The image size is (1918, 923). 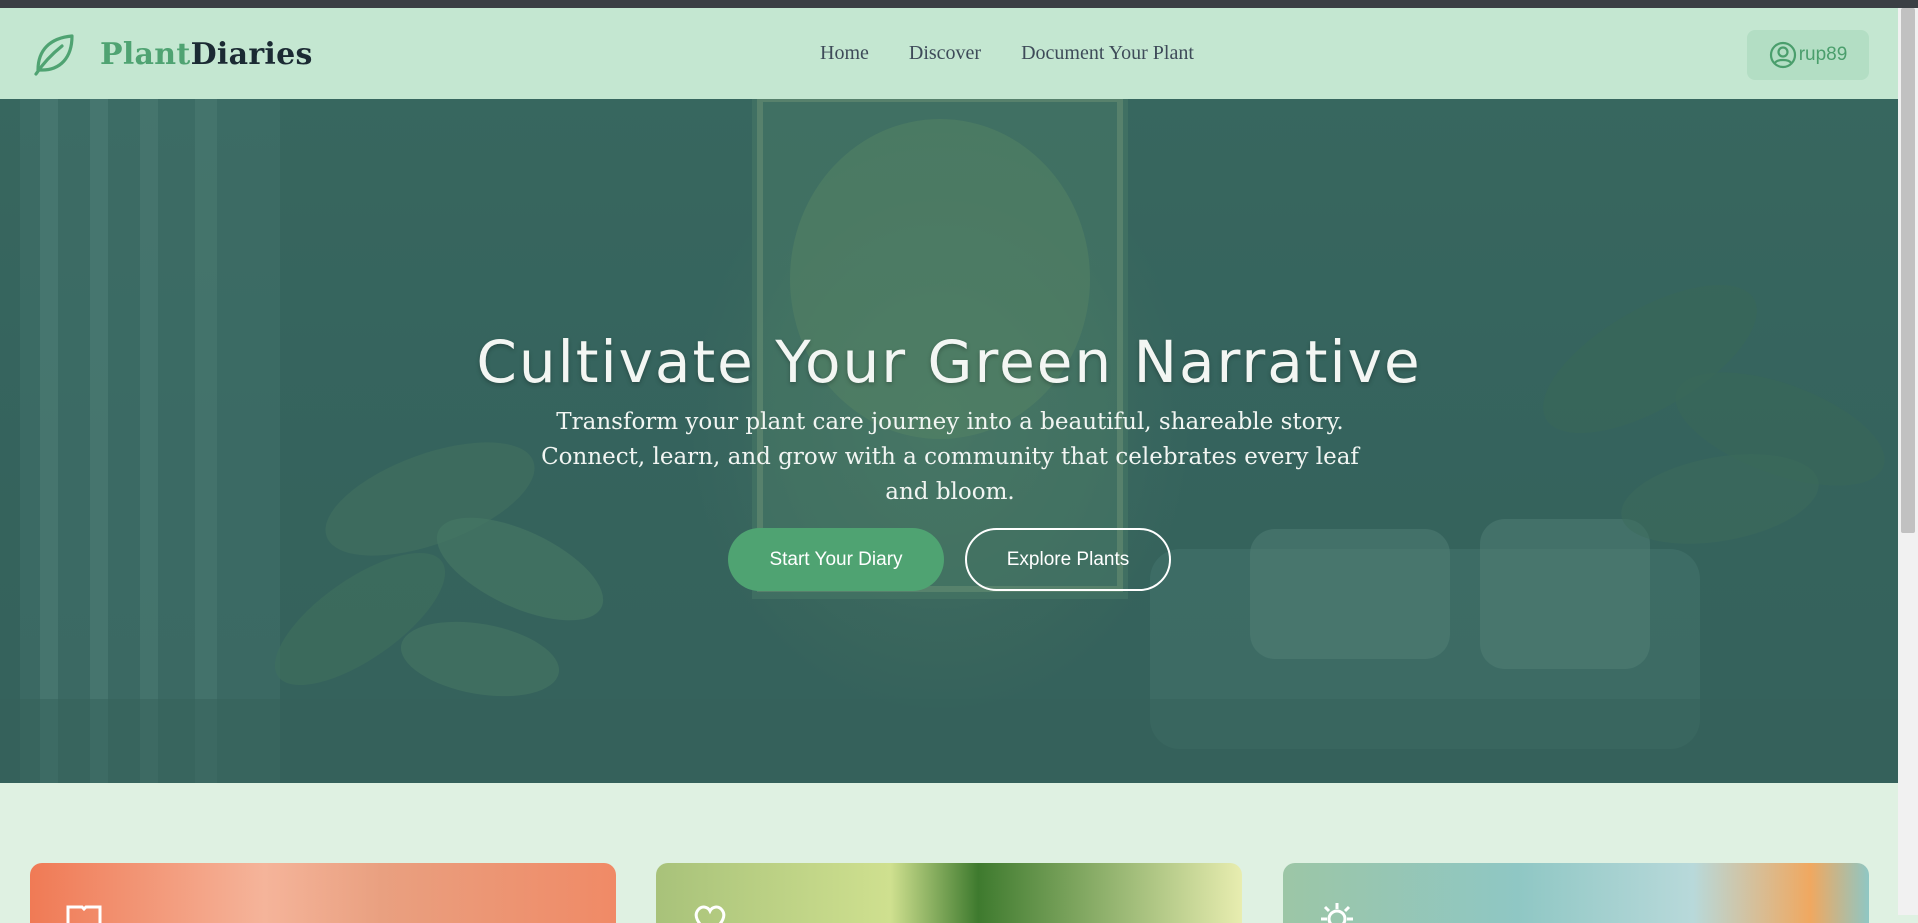 What do you see at coordinates (1068, 559) in the screenshot?
I see `explore-plants-button: Explore Plants` at bounding box center [1068, 559].